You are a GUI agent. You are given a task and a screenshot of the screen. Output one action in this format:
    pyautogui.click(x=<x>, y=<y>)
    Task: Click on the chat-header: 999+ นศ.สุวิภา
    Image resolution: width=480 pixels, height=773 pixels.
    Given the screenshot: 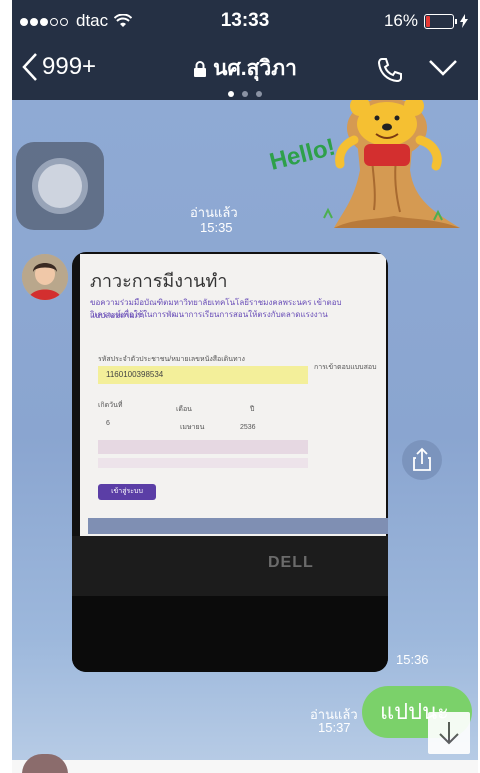 What is the action you would take?
    pyautogui.click(x=245, y=72)
    